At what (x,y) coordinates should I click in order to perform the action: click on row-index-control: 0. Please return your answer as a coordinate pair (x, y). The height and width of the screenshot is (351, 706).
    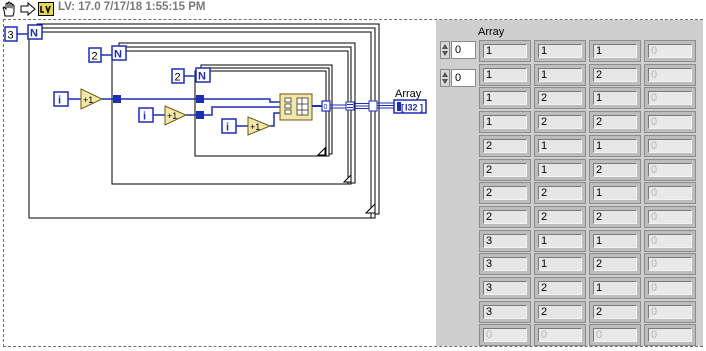
    Looking at the image, I should click on (458, 50).